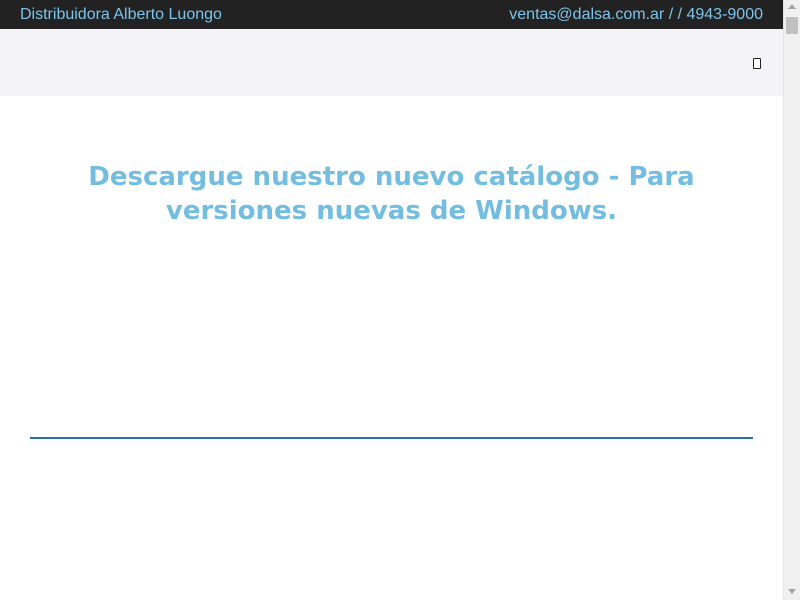 The width and height of the screenshot is (800, 600). I want to click on vertical-scrollbar, so click(791, 300).